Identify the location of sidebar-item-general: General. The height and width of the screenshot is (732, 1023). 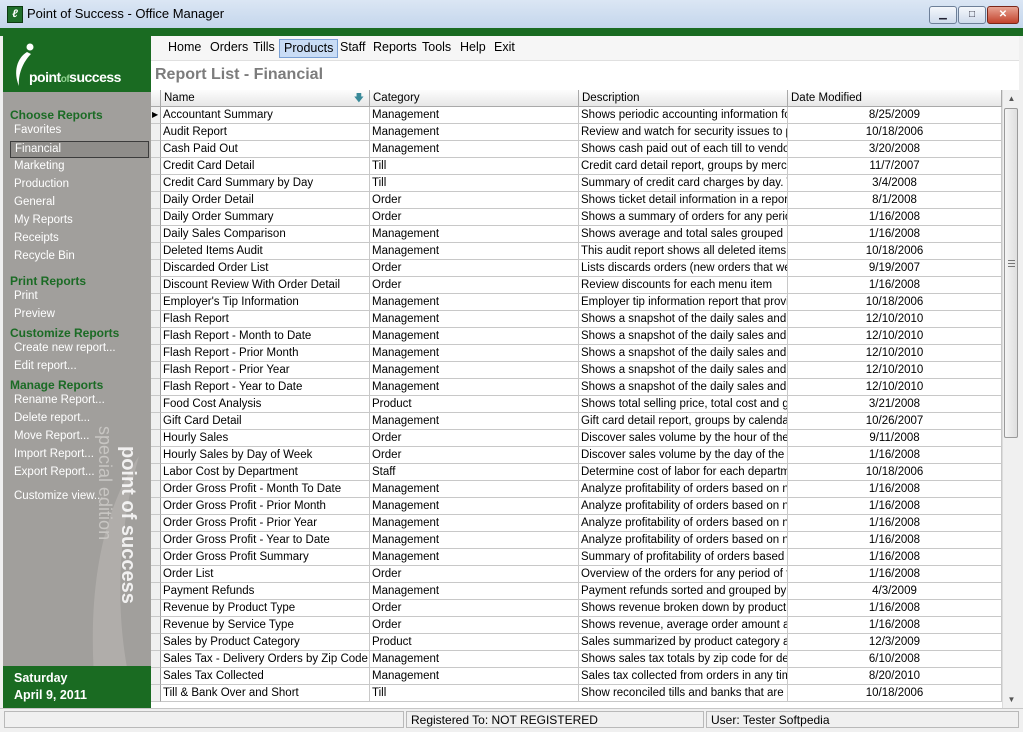
(34, 202).